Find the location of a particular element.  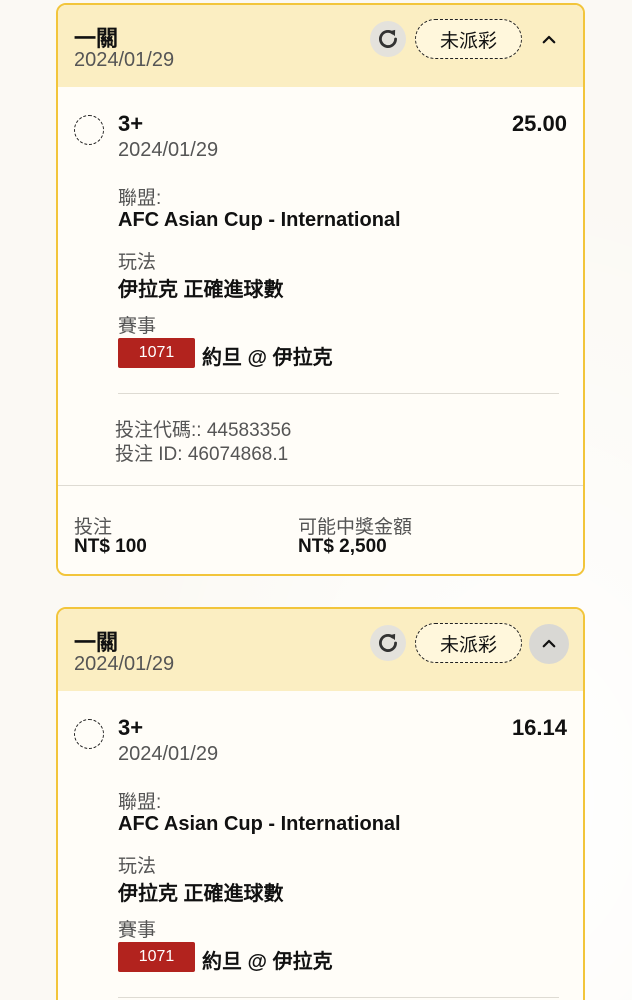

stake-label: 投注 is located at coordinates (93, 527).